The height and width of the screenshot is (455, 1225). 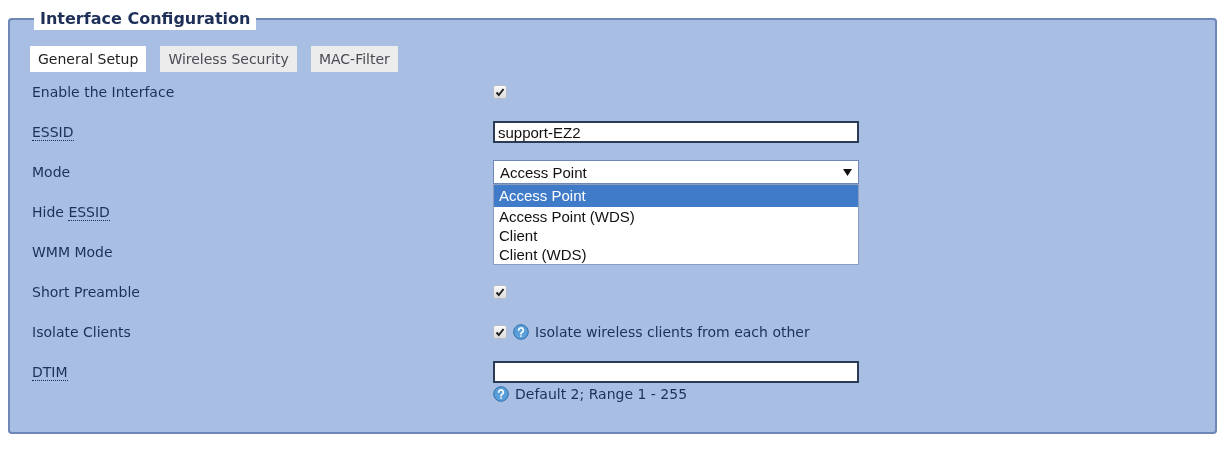 I want to click on dropdown-option: Access Point (WDS), so click(x=676, y=216).